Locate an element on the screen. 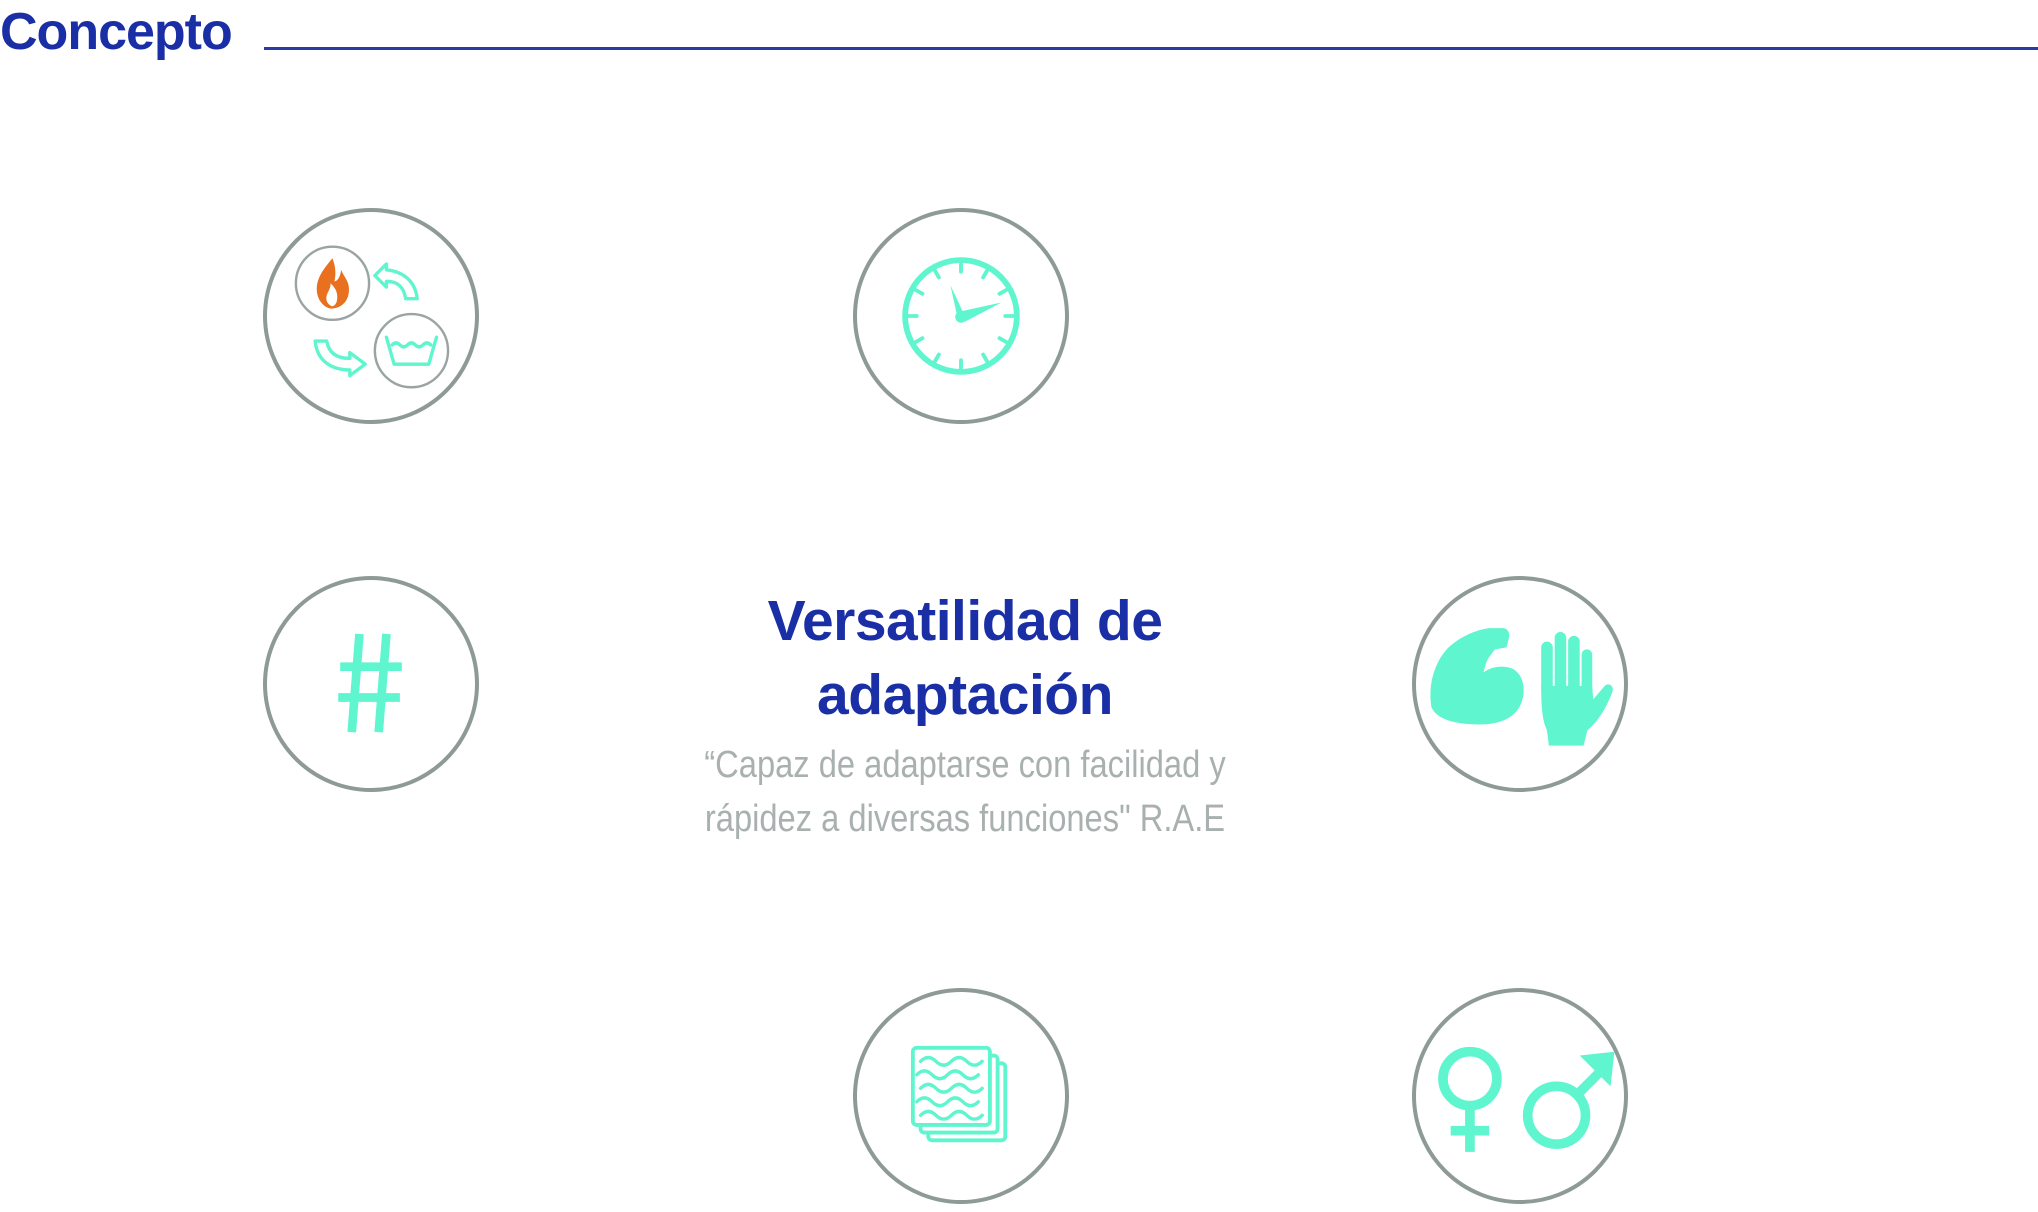 The image size is (2038, 1212). node-gender is located at coordinates (1520, 1096).